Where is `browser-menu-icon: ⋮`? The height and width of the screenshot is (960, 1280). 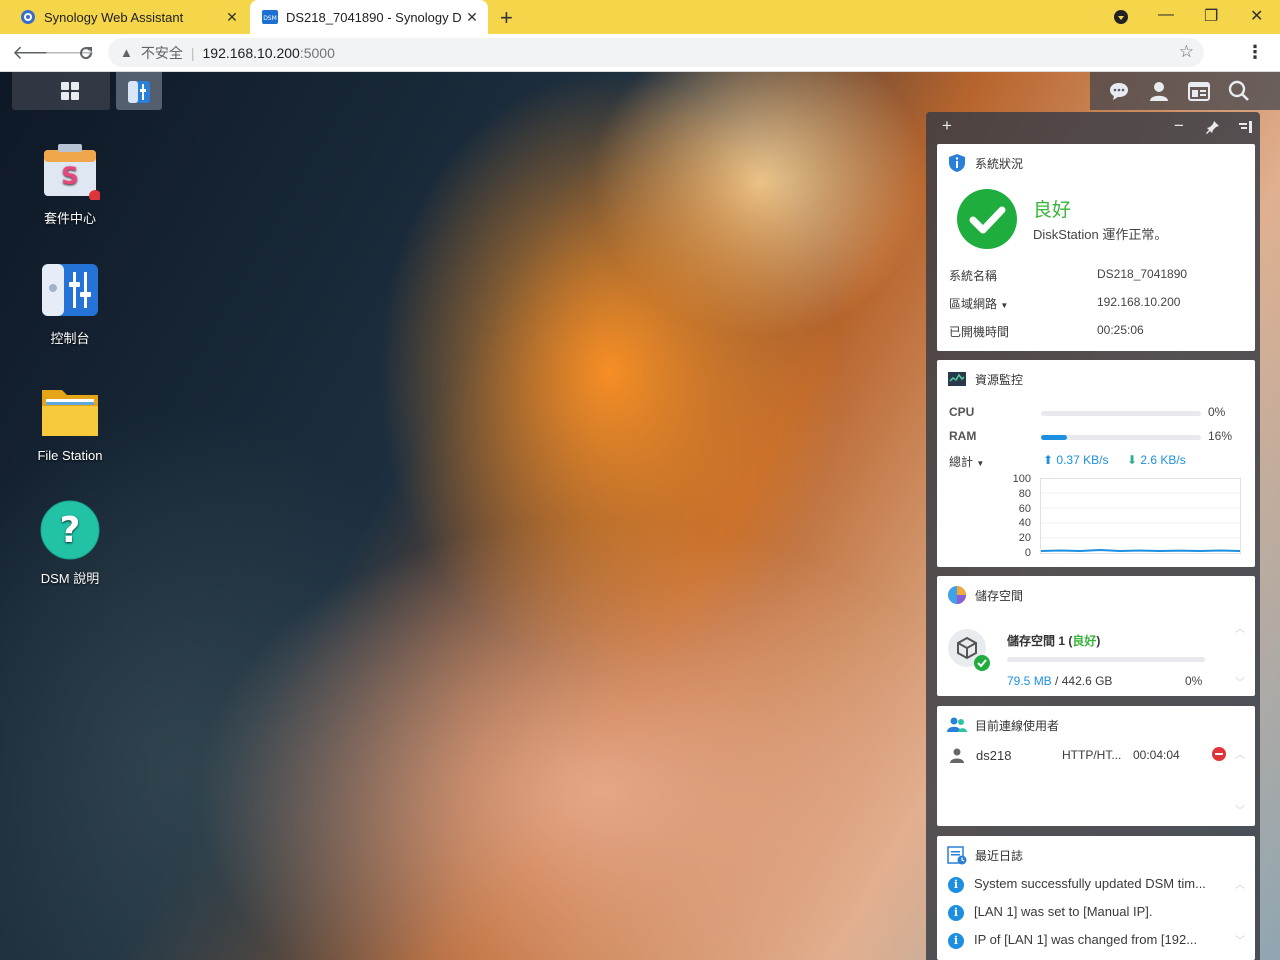 browser-menu-icon: ⋮ is located at coordinates (1255, 52).